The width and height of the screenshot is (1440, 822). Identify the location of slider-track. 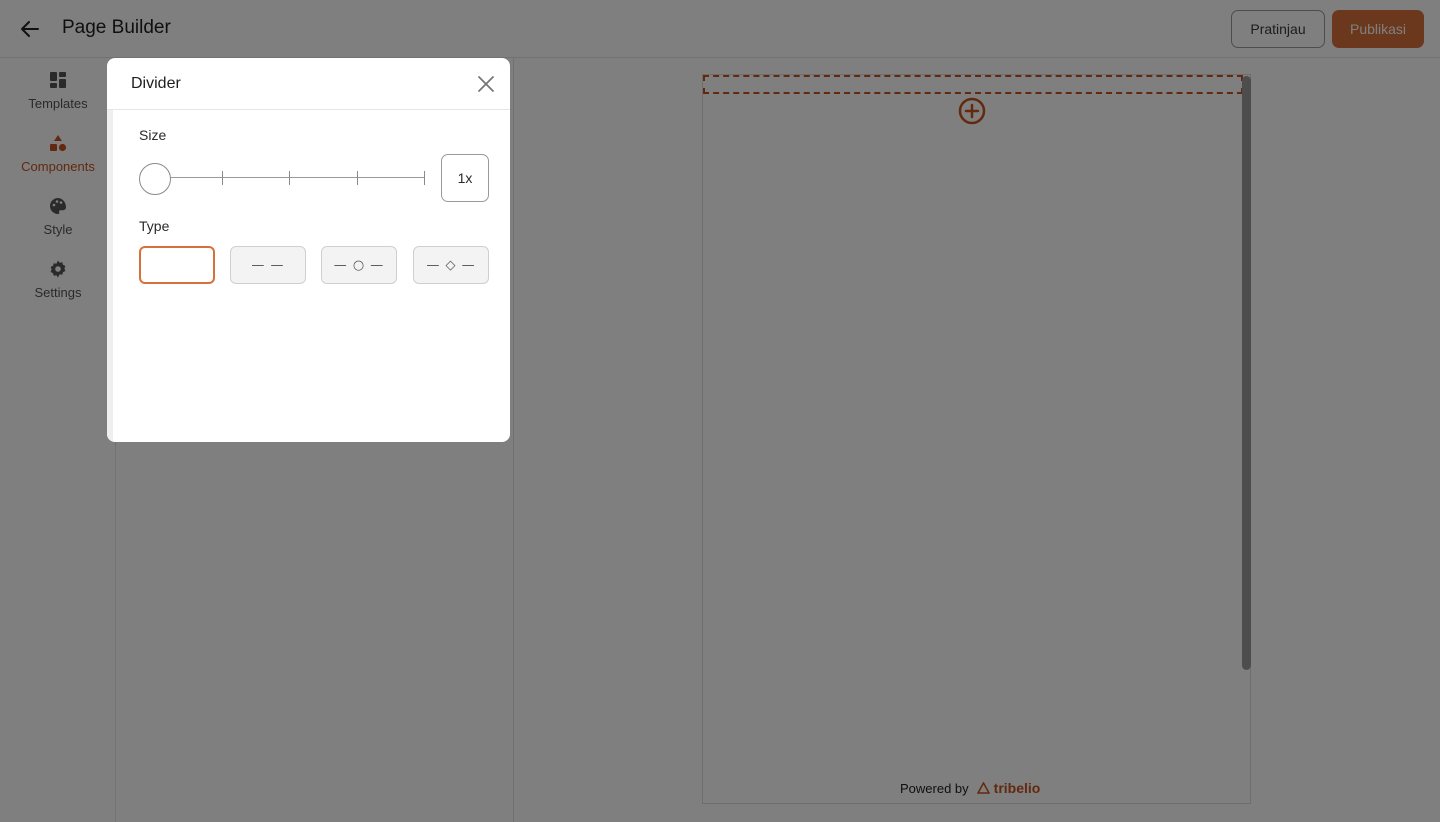
(290, 177).